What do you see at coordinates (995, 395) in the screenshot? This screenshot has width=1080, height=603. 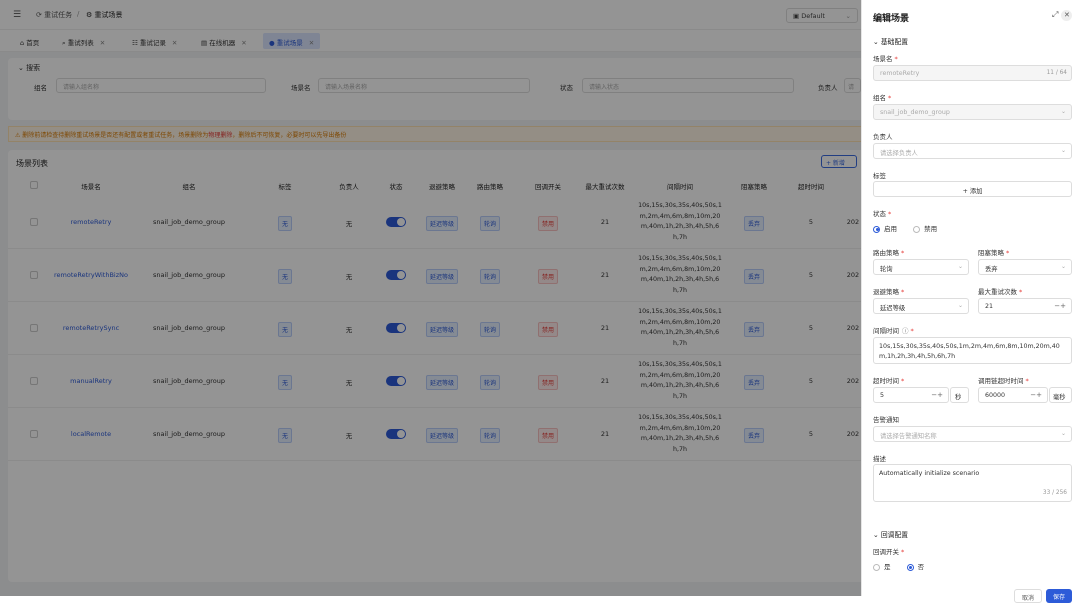 I see `field-value: 60000` at bounding box center [995, 395].